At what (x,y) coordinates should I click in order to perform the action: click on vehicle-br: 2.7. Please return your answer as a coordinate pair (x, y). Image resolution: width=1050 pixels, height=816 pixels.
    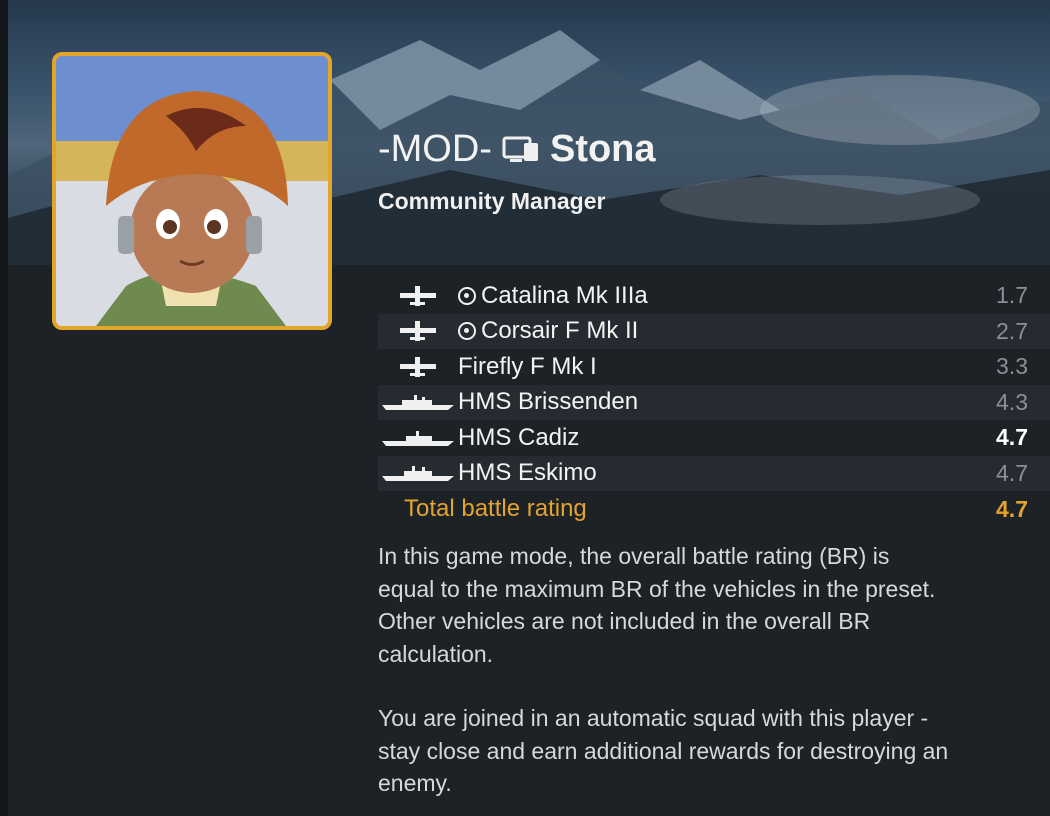
    Looking at the image, I should click on (1012, 330).